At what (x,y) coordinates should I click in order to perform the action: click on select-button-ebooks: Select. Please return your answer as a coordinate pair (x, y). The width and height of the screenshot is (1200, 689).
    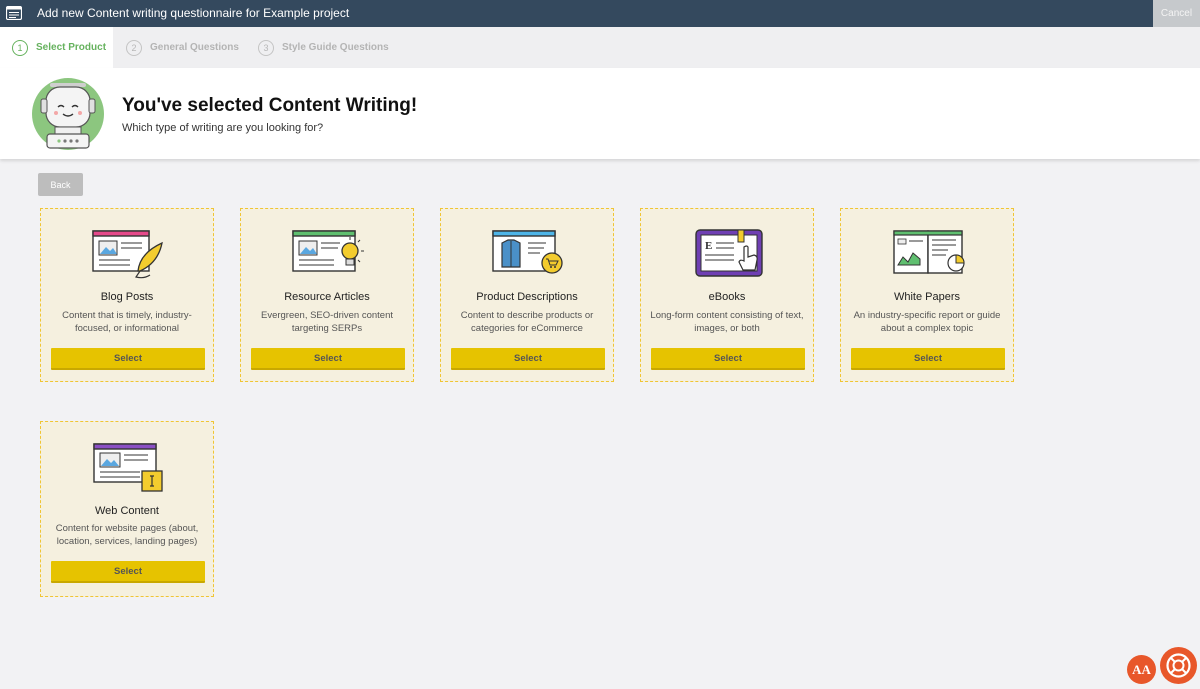
    Looking at the image, I should click on (728, 359).